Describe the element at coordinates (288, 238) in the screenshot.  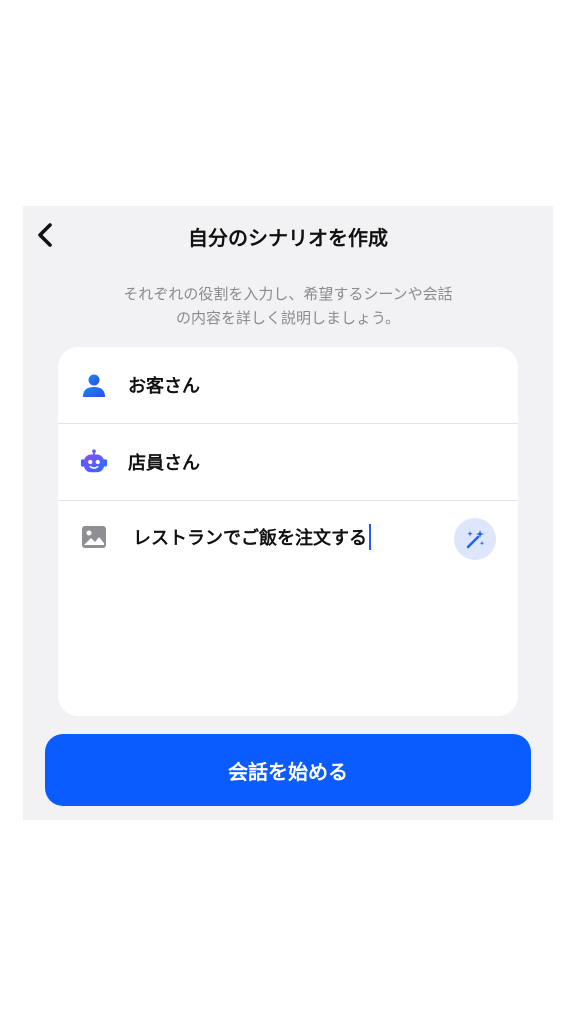
I see `page-title: 自分のシナリオを作成` at that location.